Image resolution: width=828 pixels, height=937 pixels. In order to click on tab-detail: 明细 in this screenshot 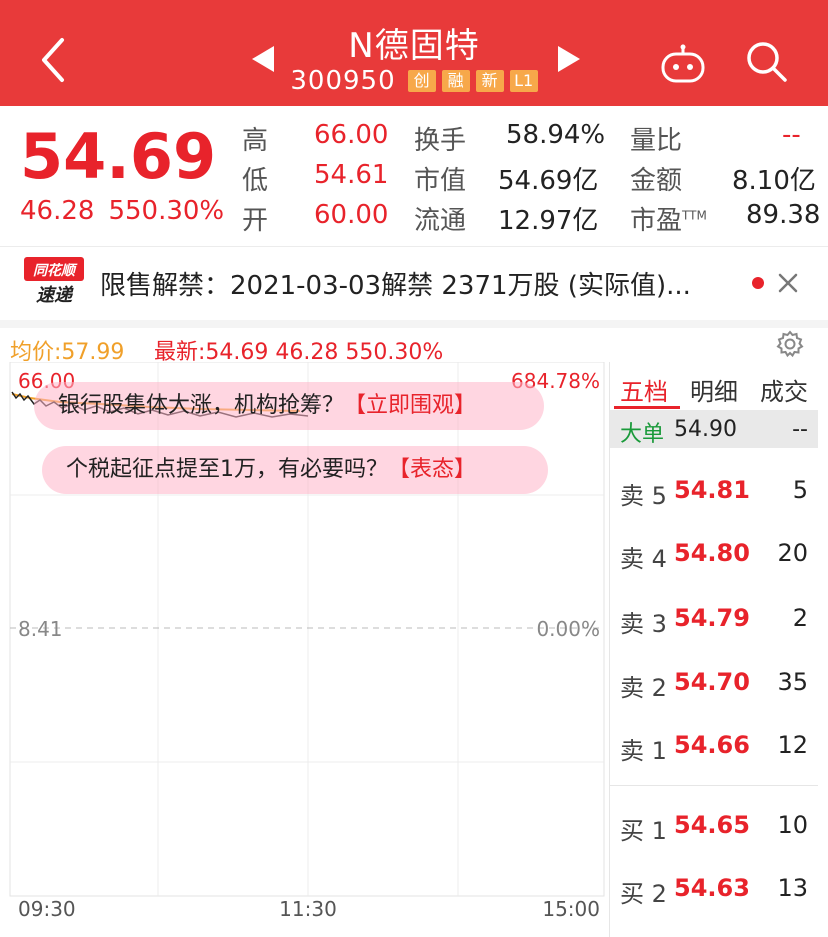, I will do `click(714, 389)`.